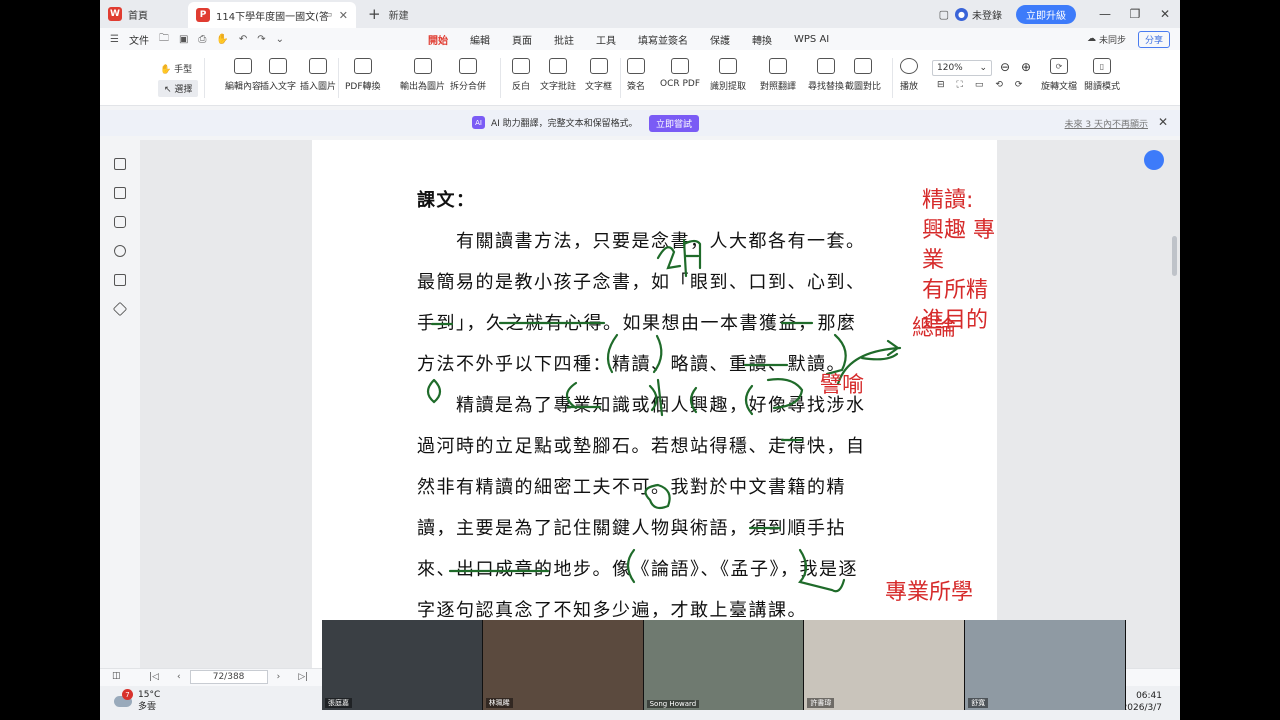  What do you see at coordinates (261, 39) in the screenshot?
I see `redo-icon: ↷` at bounding box center [261, 39].